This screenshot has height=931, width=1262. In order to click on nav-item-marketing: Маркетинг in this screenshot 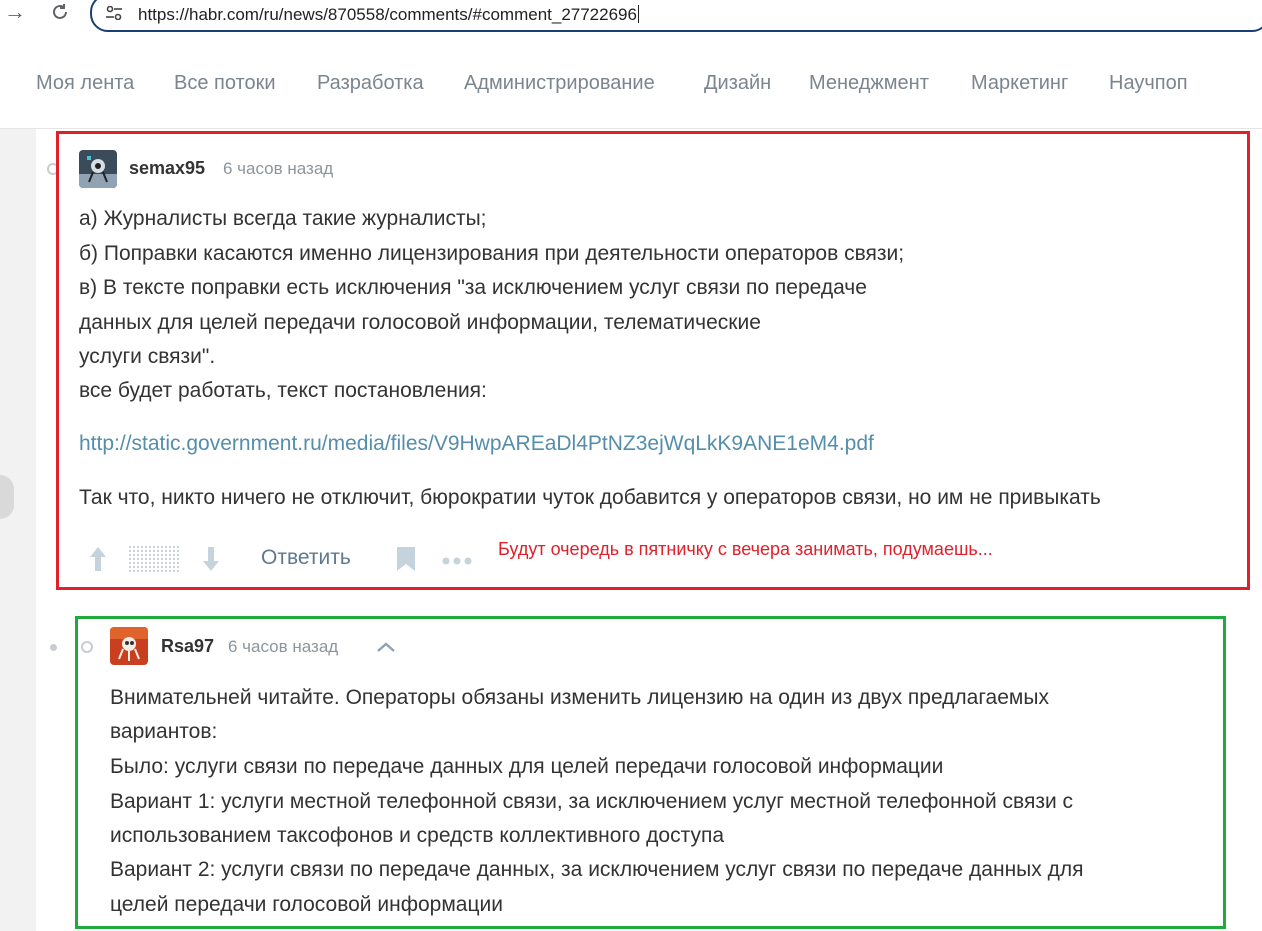, I will do `click(1019, 83)`.